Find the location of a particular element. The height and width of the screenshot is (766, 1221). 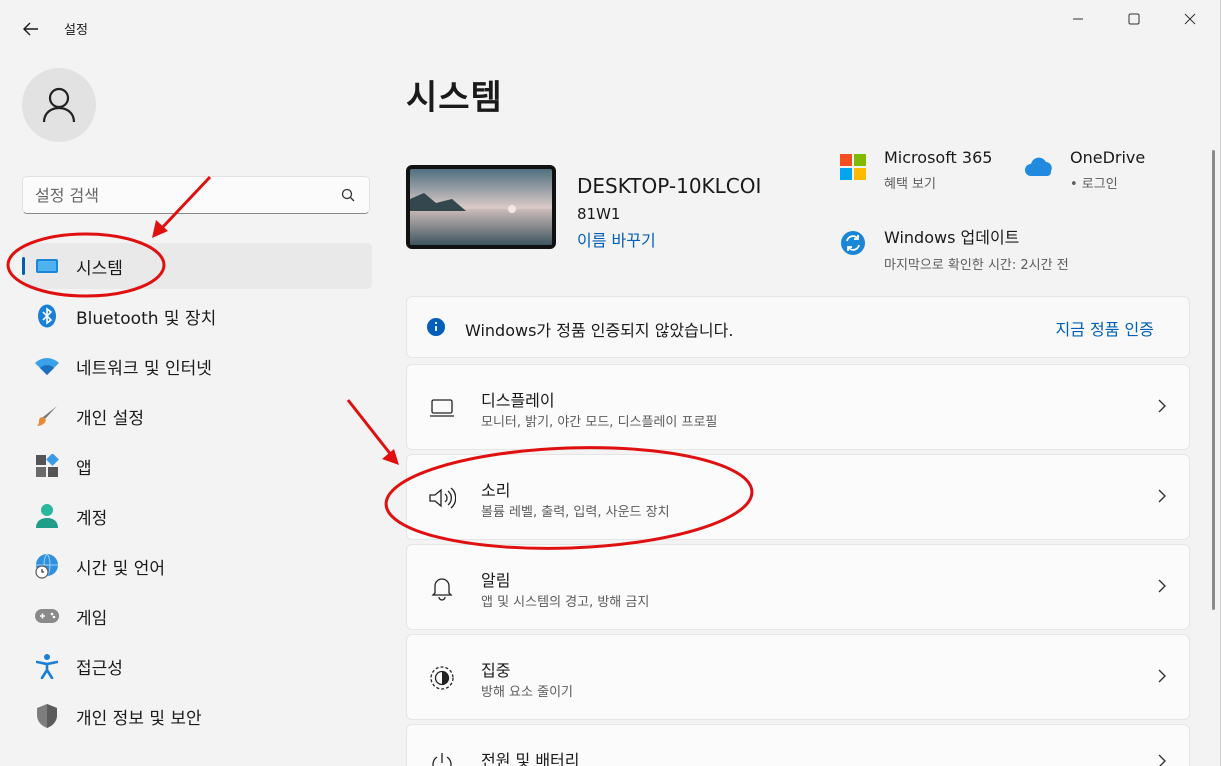

settings-card-notifications: 알림 앱 및 시스템의 경고, 방해 금지 is located at coordinates (798, 587).